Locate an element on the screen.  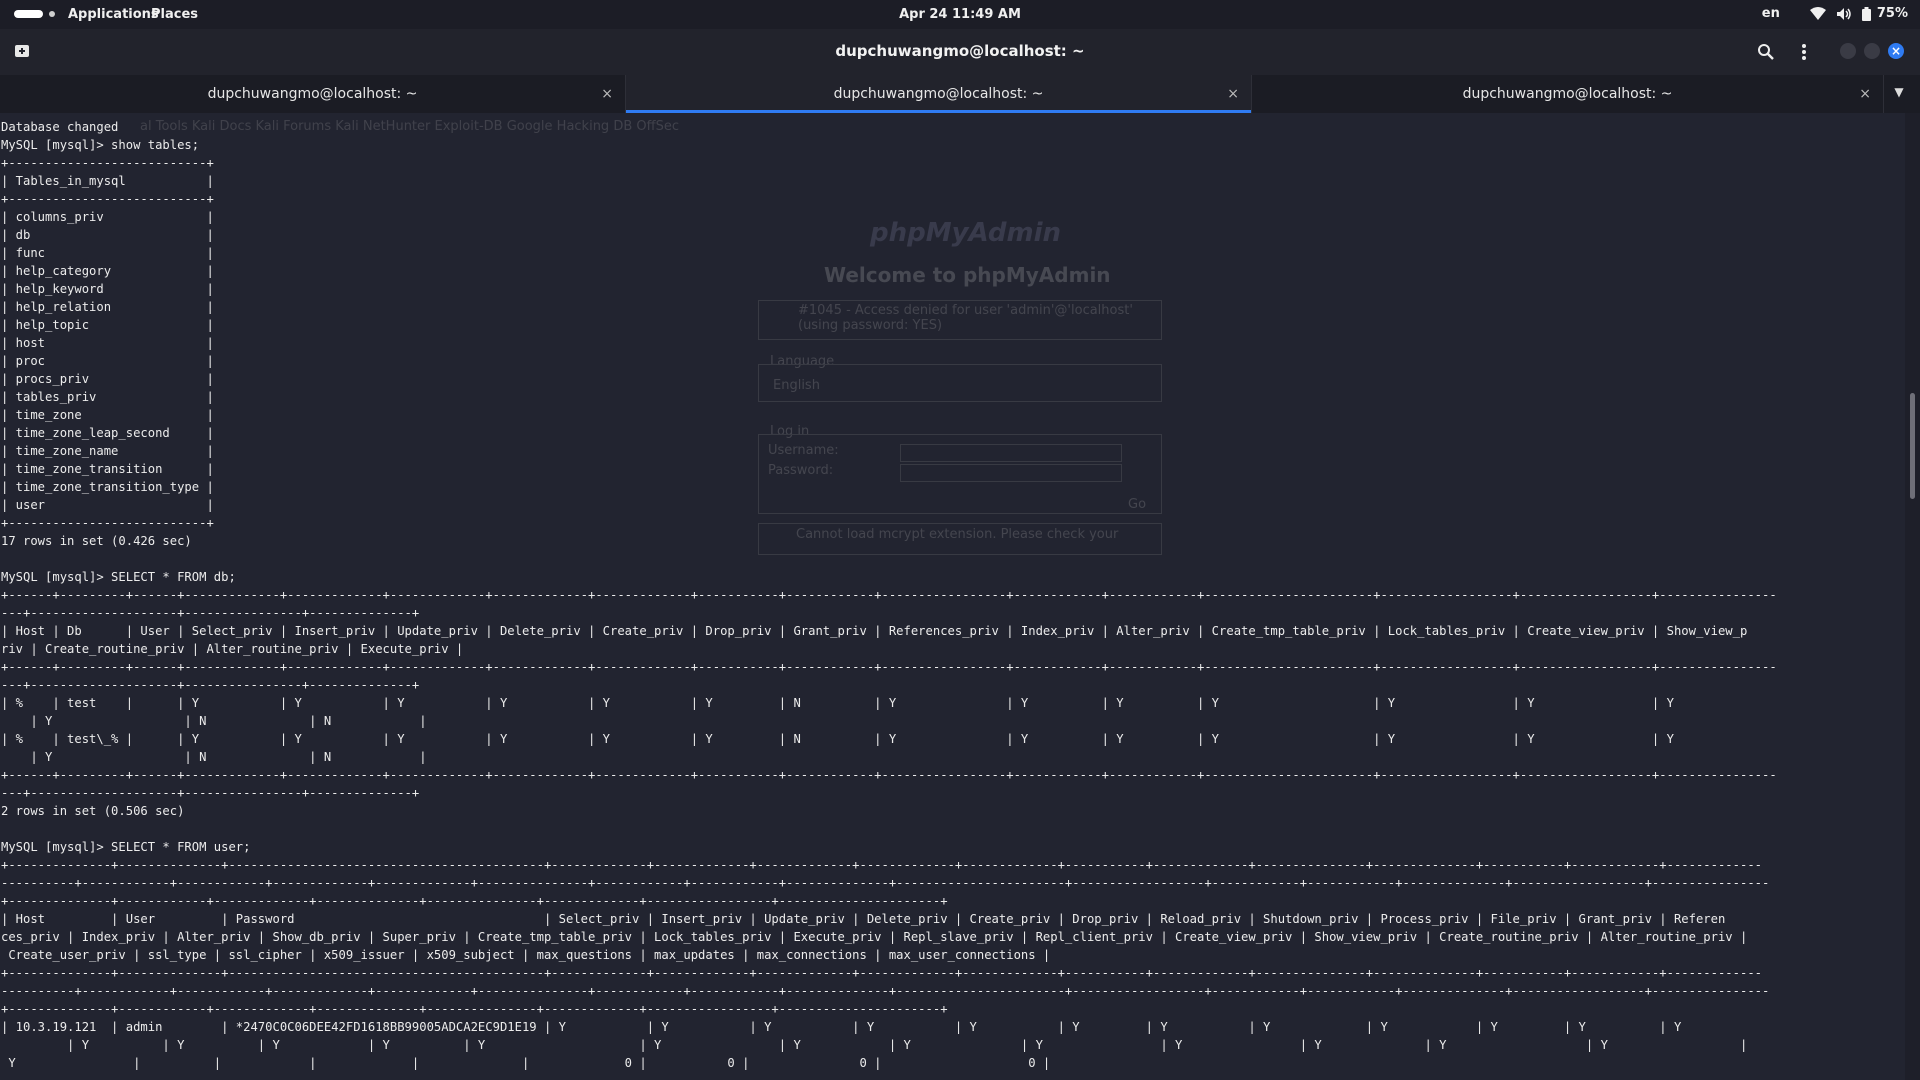
applications-menu: Applications is located at coordinates (113, 14).